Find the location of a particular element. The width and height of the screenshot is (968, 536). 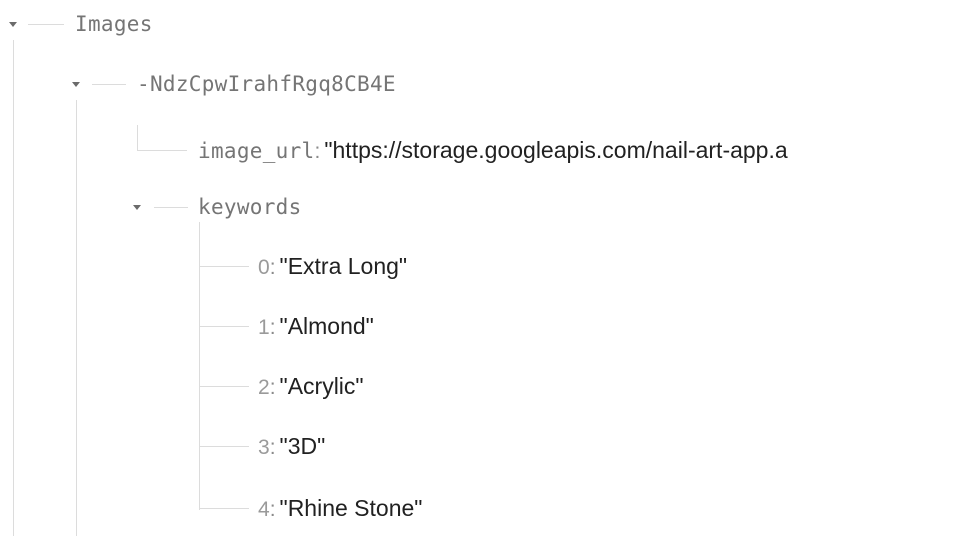

item-value: "Rhine Stone" is located at coordinates (351, 508).